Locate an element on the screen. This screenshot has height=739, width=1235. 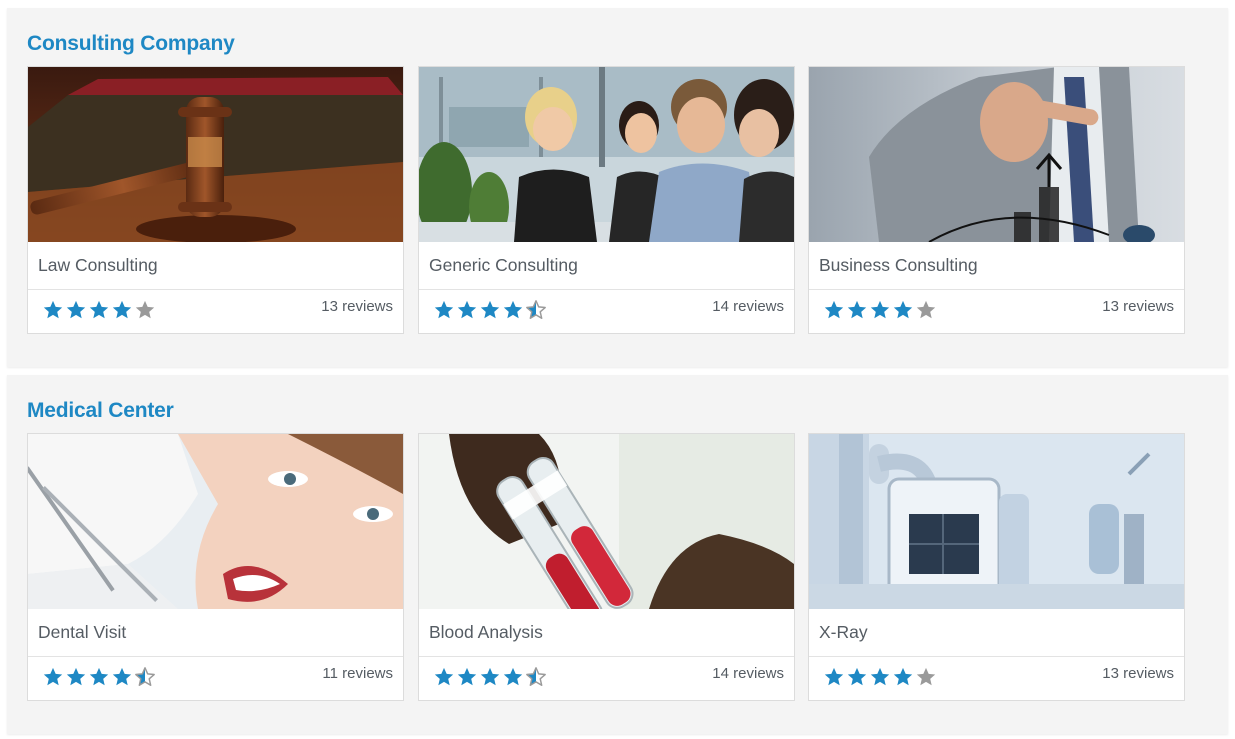
section-title: Medical Center is located at coordinates (100, 411).